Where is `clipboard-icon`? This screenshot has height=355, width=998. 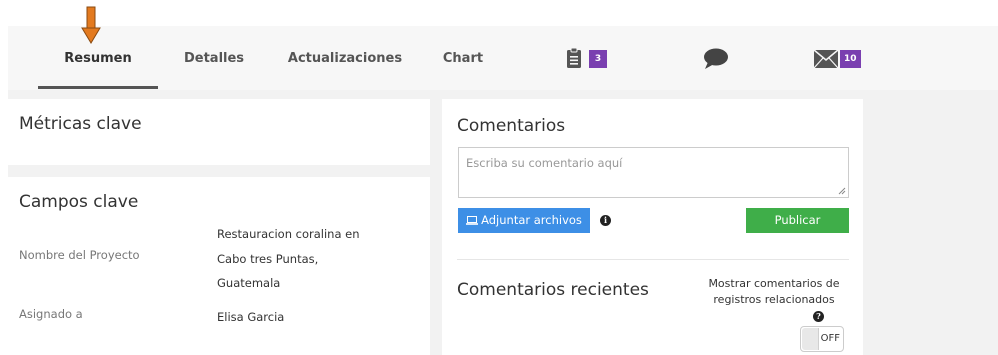
clipboard-icon is located at coordinates (574, 57).